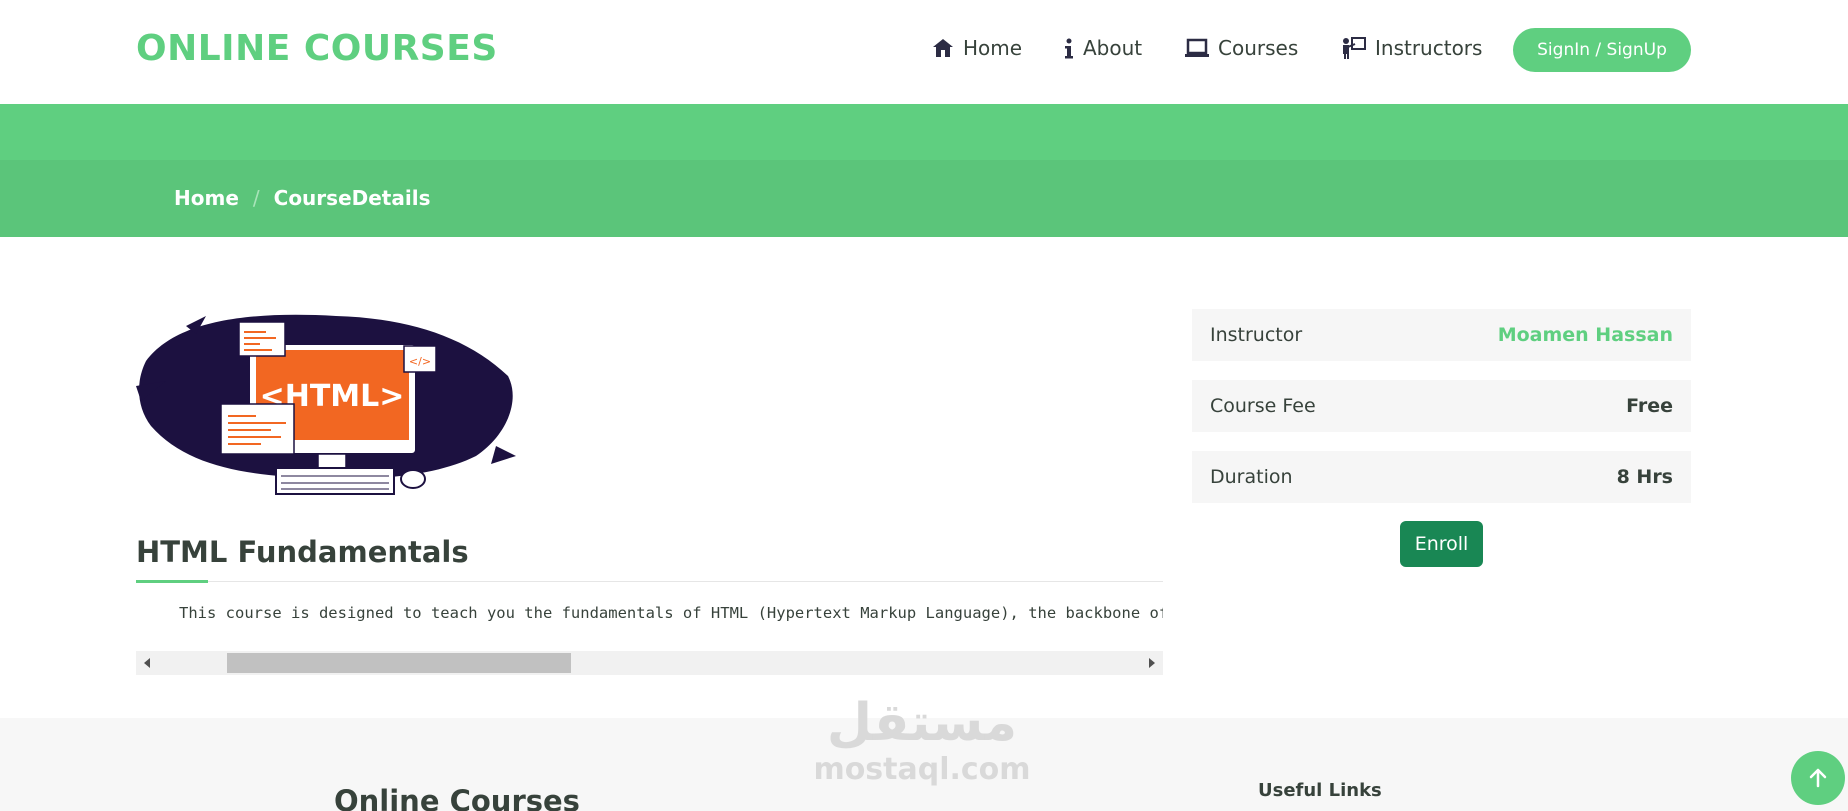  I want to click on watermark: مستقل mostaql.com, so click(922, 742).